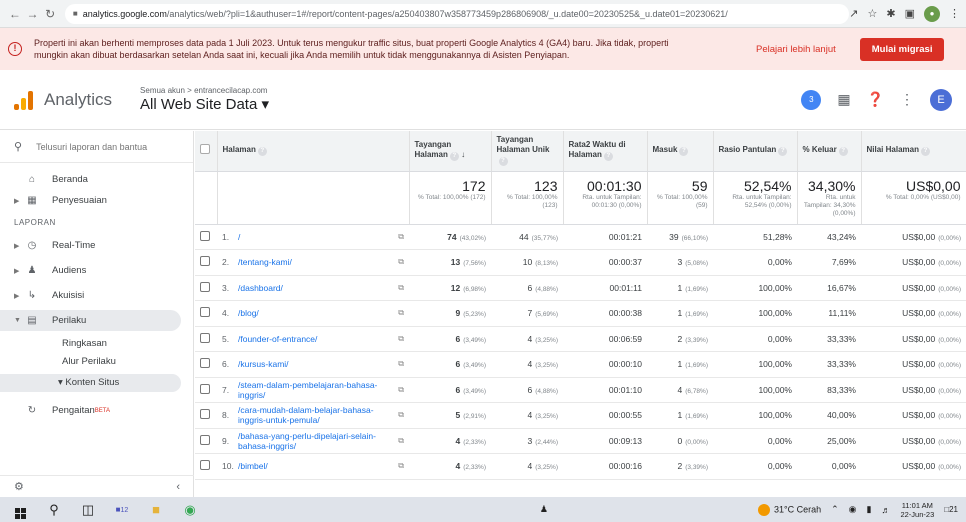 This screenshot has width=966, height=522. Describe the element at coordinates (853, 509) in the screenshot. I see `network-icon: ◉` at that location.